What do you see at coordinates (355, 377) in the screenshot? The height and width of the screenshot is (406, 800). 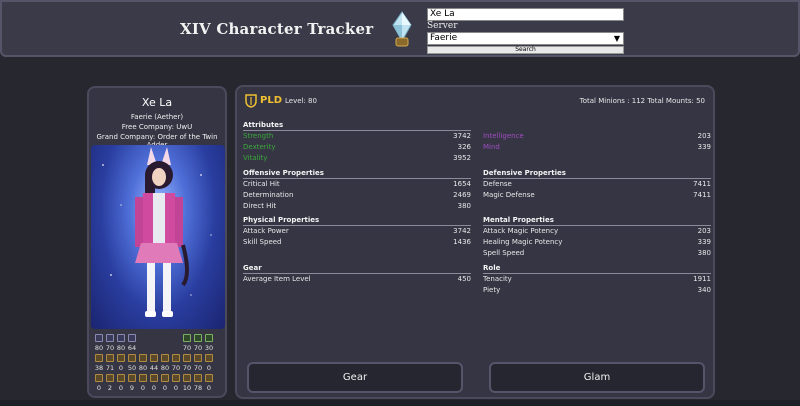 I see `gear-button: Gear` at bounding box center [355, 377].